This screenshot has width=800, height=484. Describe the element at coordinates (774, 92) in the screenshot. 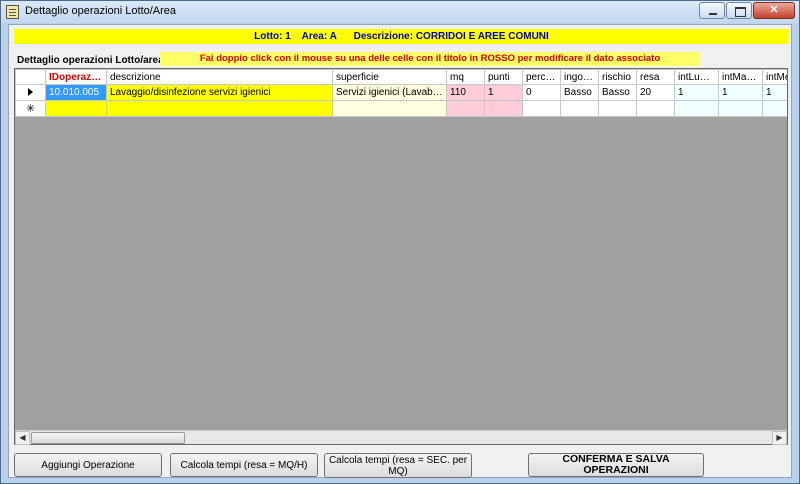

I see `cell-intmercoledi: 1` at that location.